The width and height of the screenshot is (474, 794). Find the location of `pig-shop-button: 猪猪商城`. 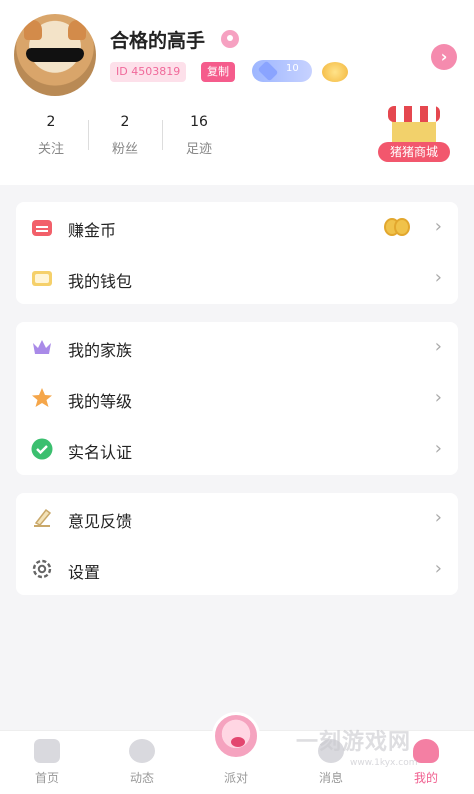

pig-shop-button: 猪猪商城 is located at coordinates (414, 135).